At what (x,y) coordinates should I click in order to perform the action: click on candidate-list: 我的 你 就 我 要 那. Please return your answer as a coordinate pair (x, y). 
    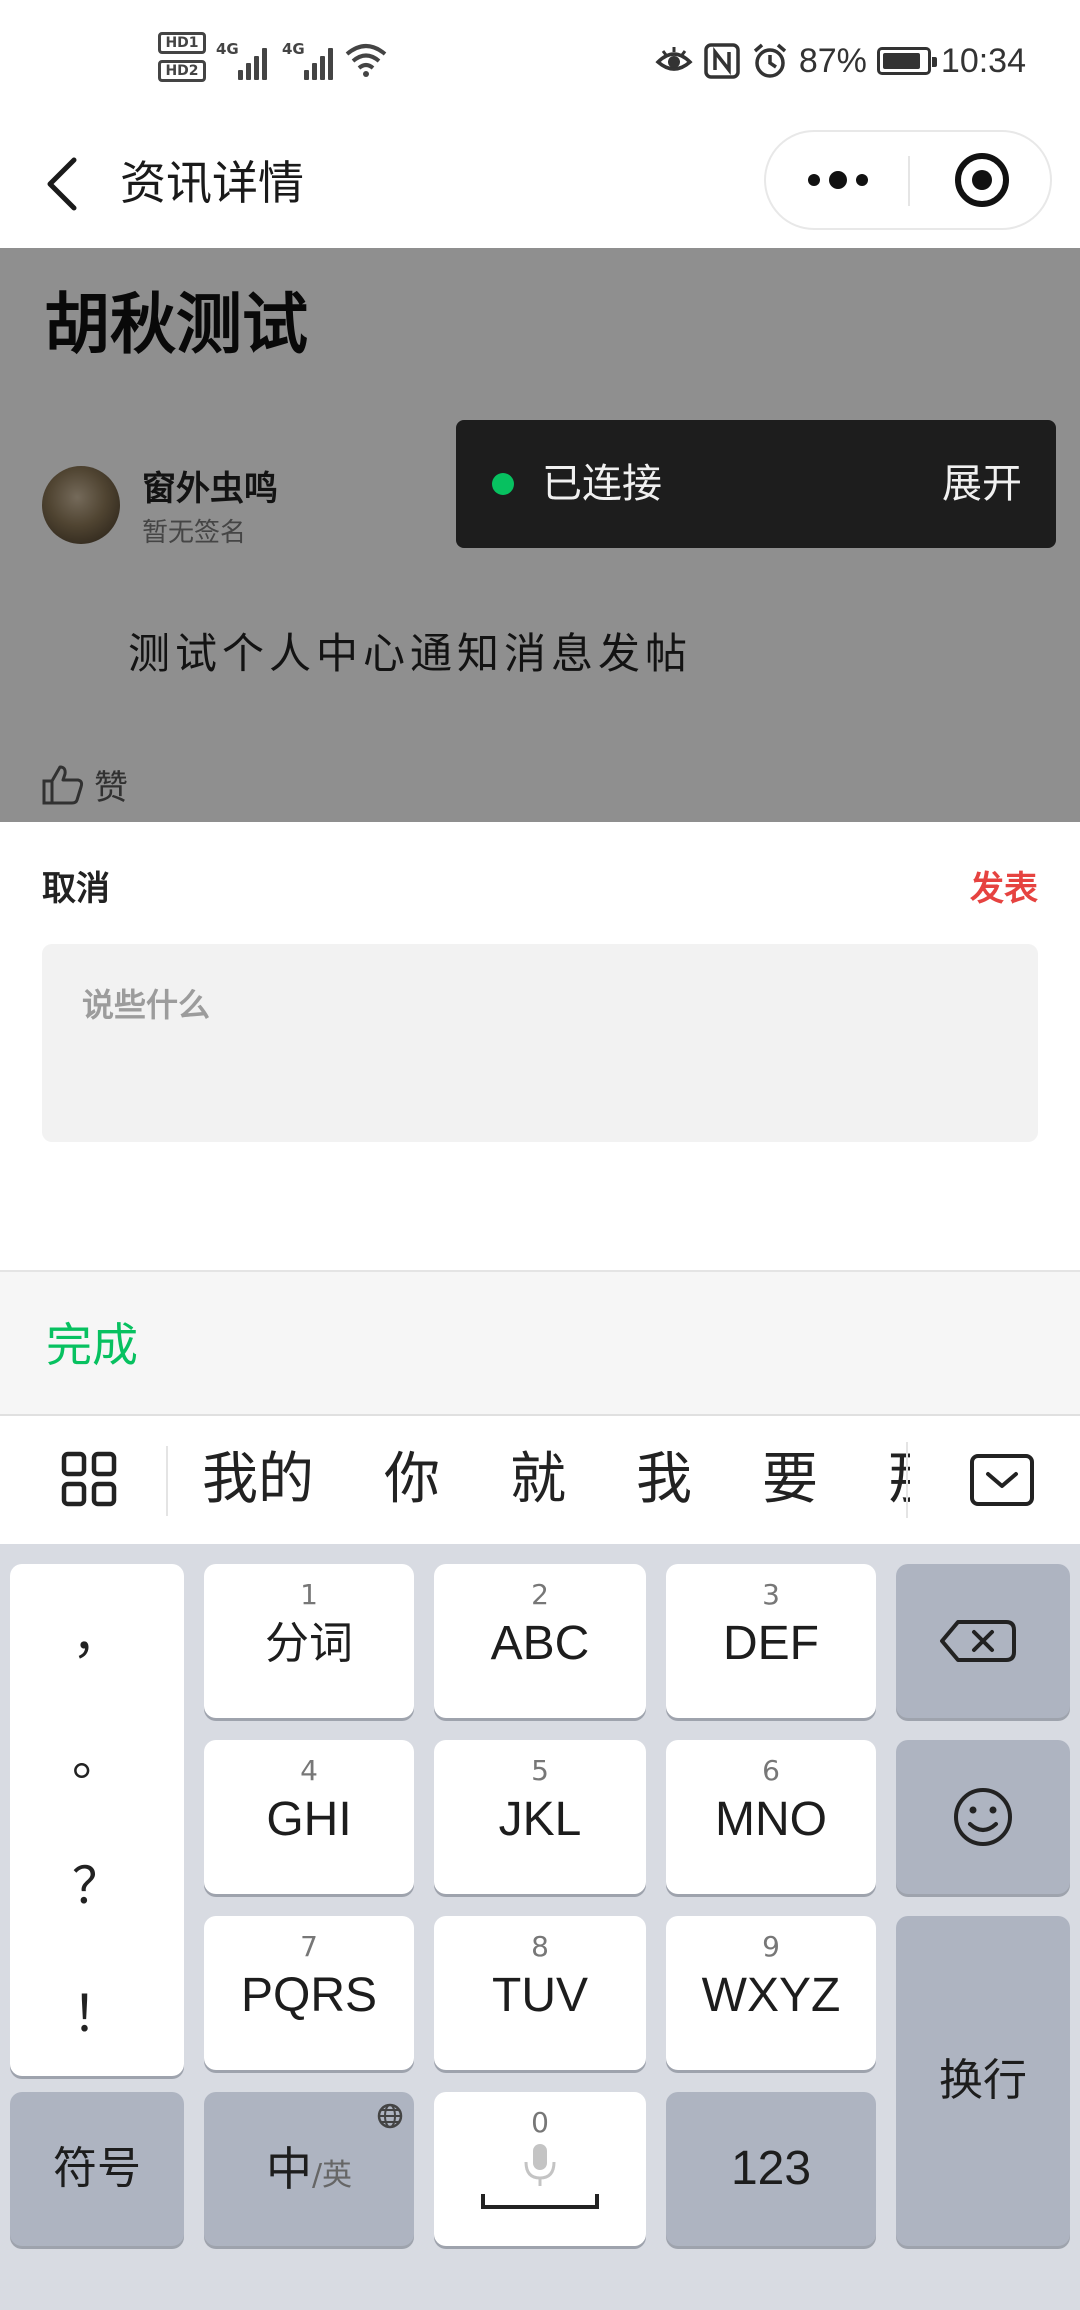
    Looking at the image, I should click on (539, 1480).